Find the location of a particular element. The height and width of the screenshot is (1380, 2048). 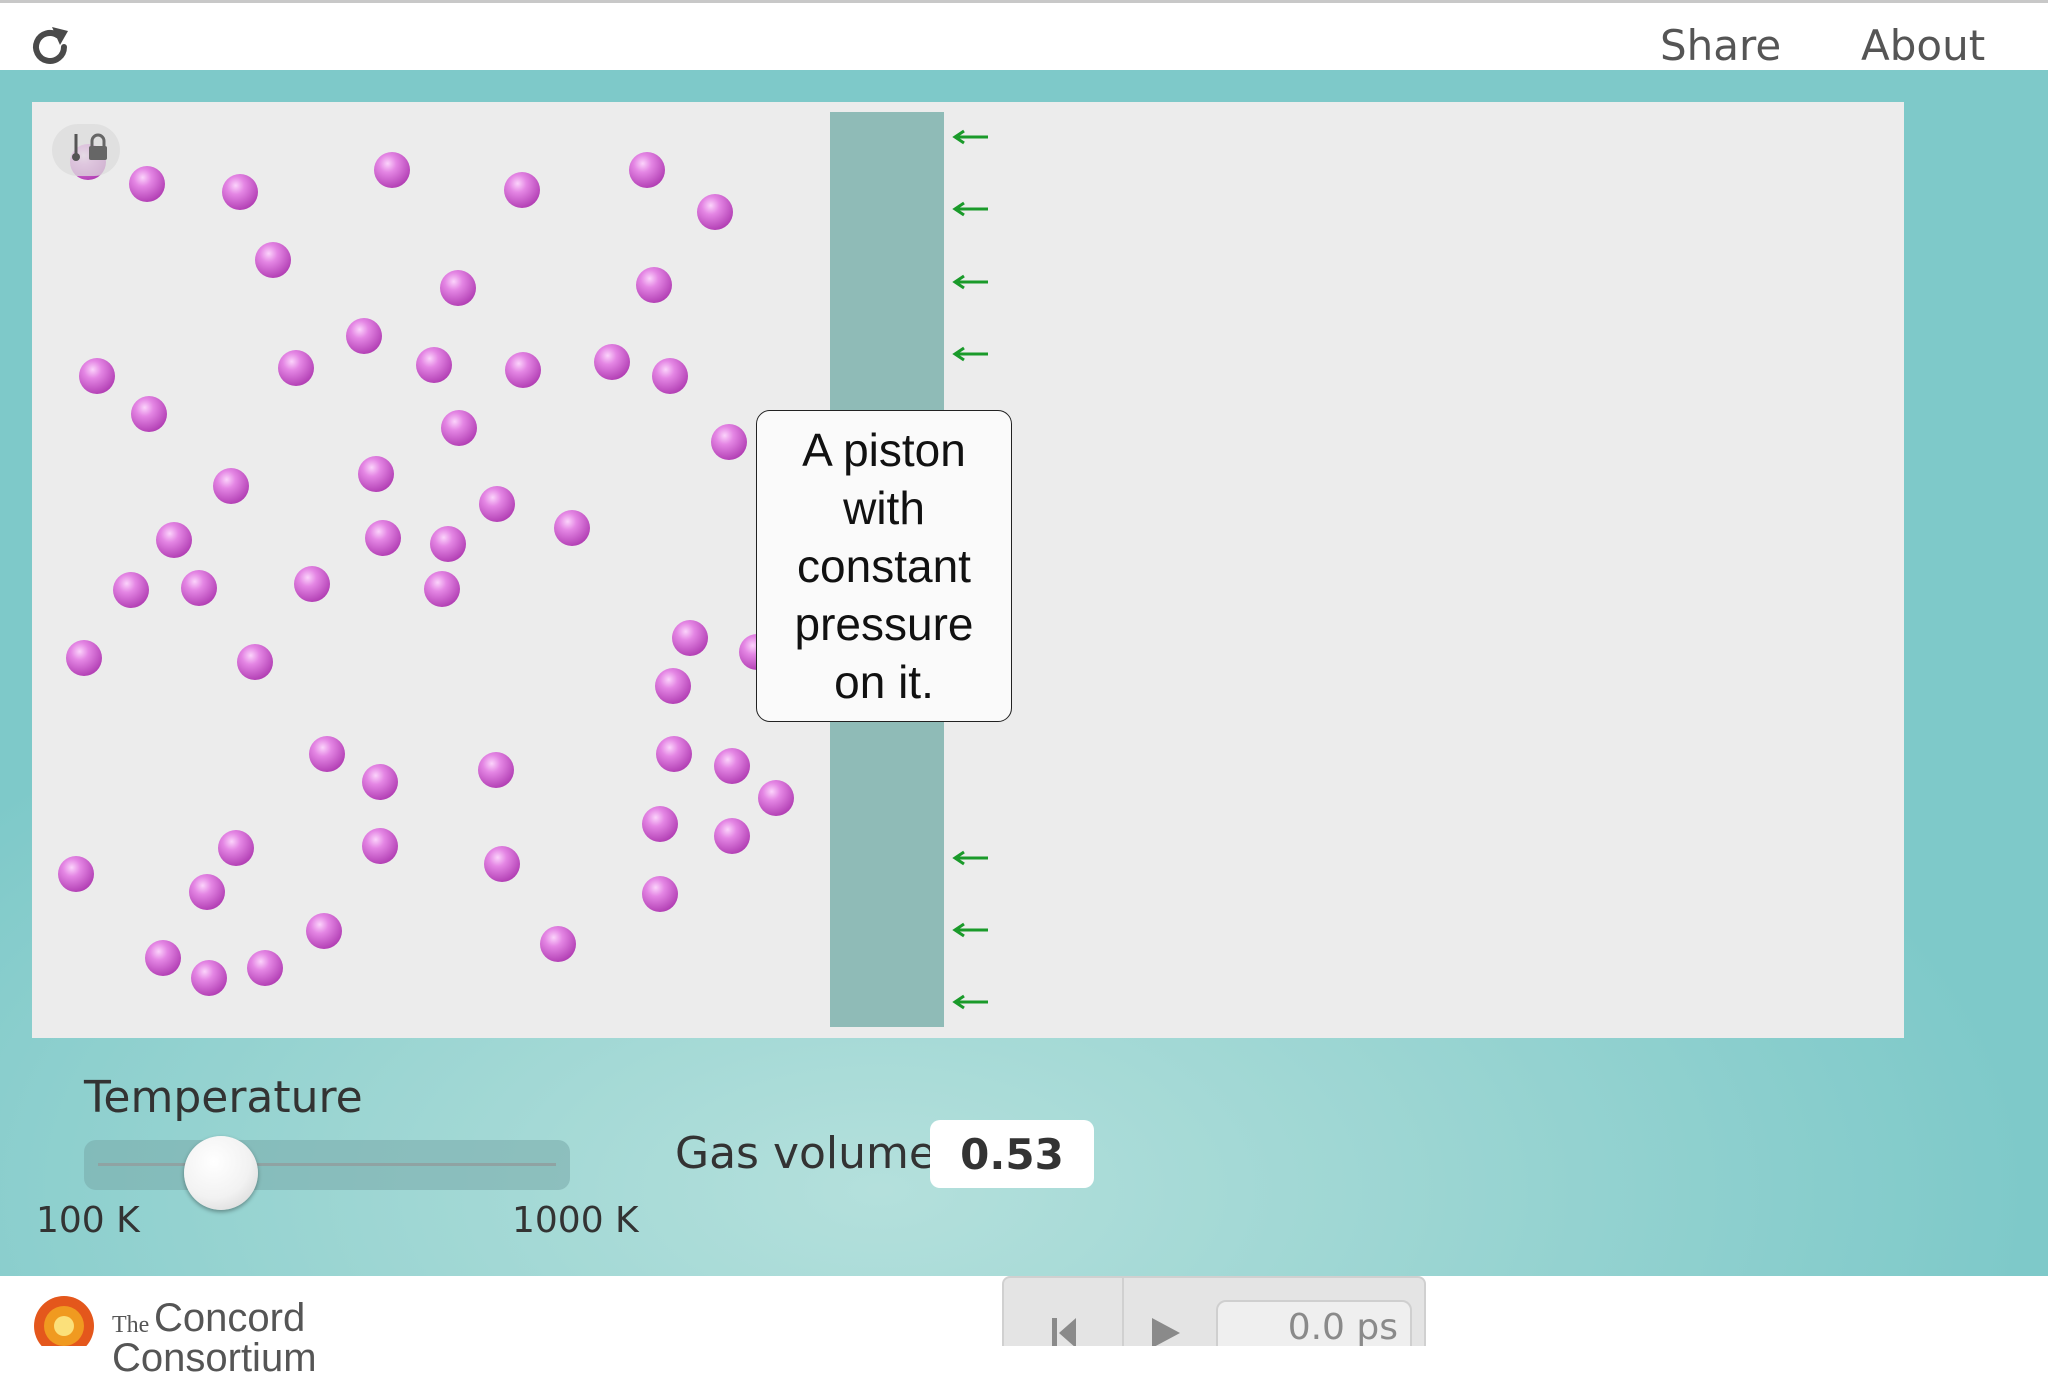

logo-text-line2: Consortium is located at coordinates (214, 1358).